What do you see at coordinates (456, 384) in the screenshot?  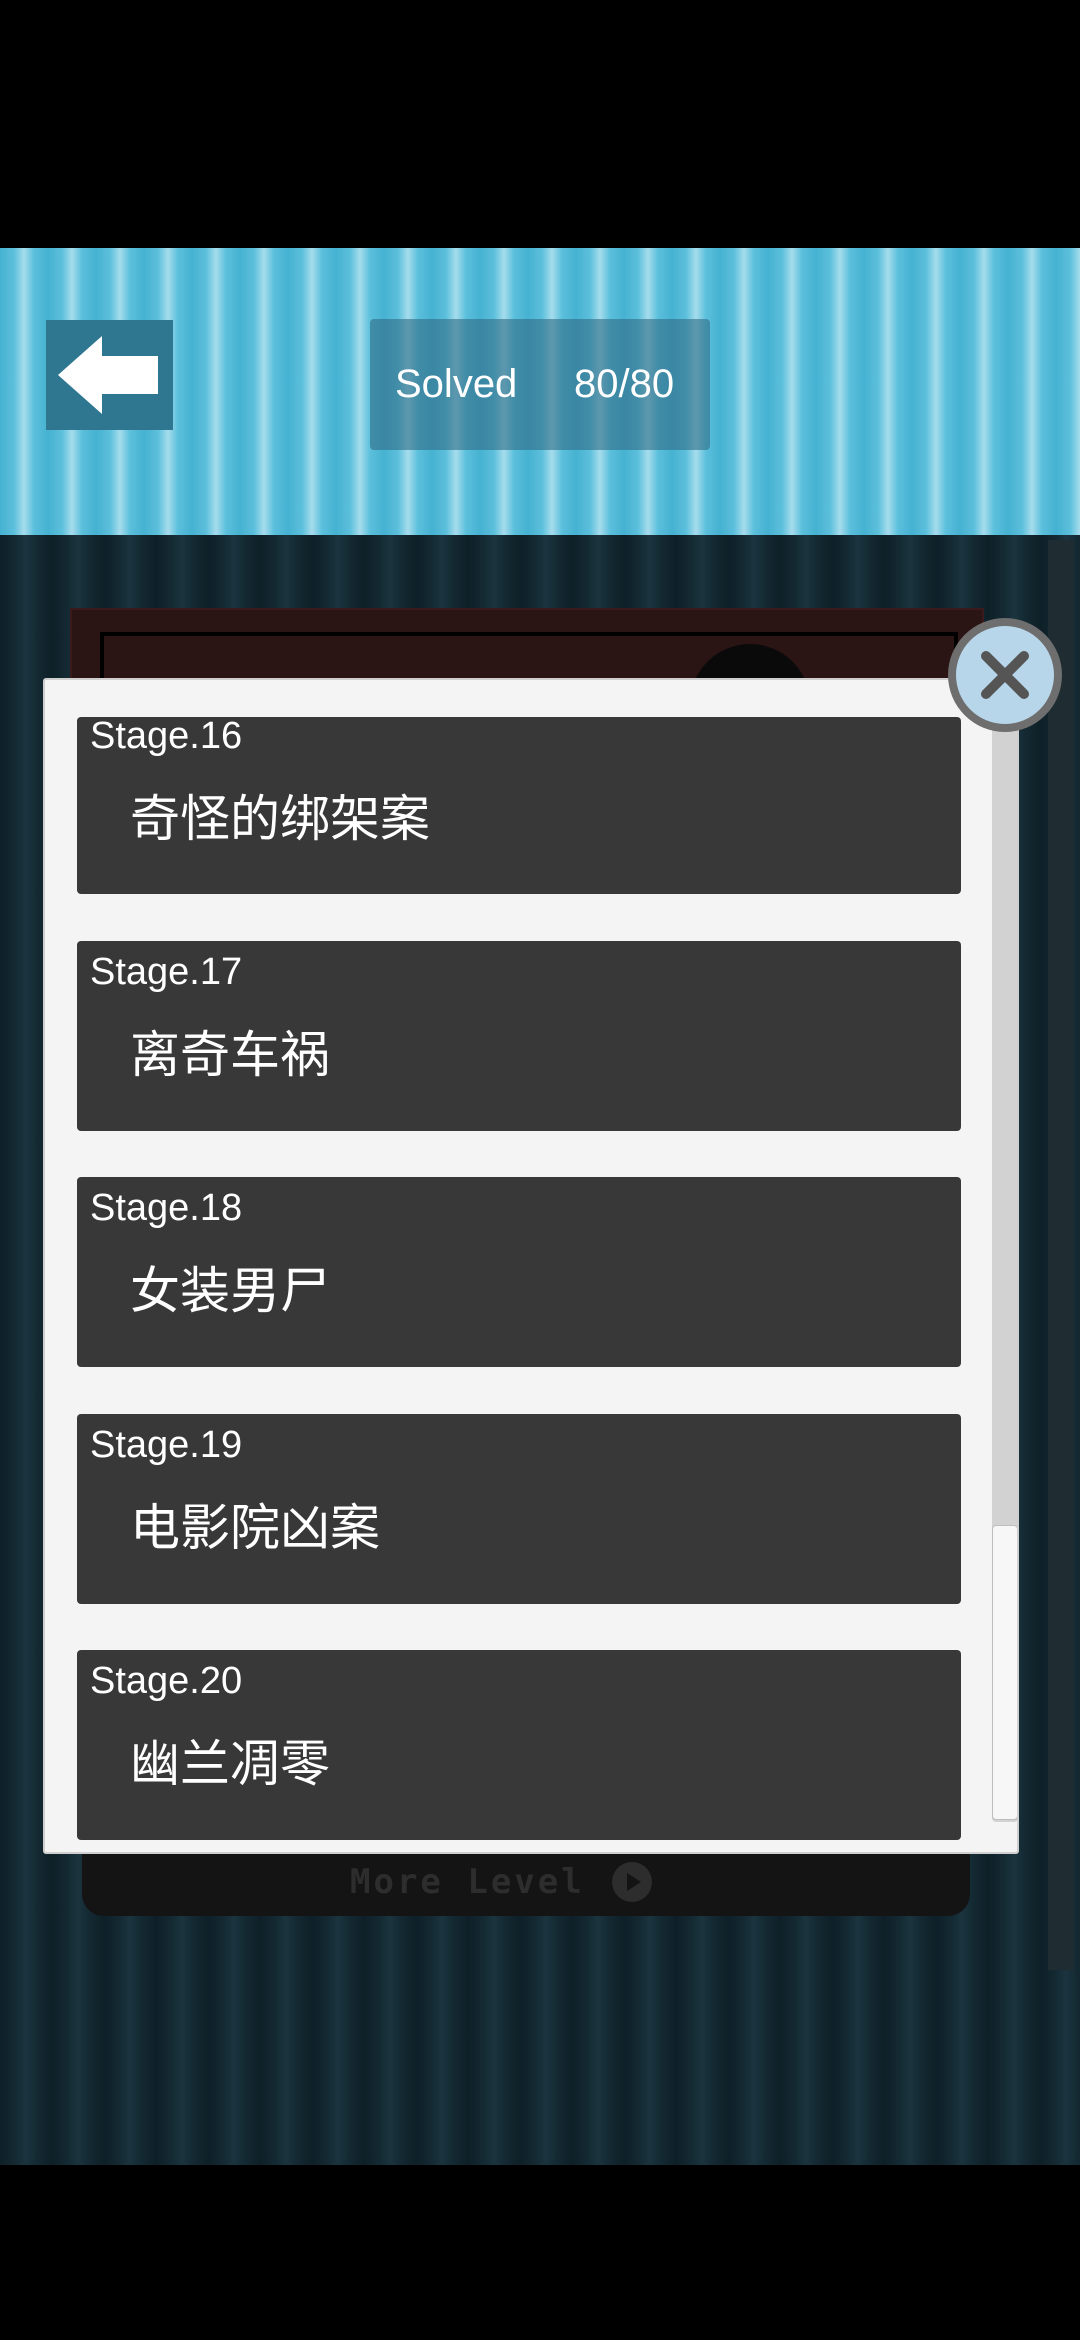 I see `solved-label: Solved` at bounding box center [456, 384].